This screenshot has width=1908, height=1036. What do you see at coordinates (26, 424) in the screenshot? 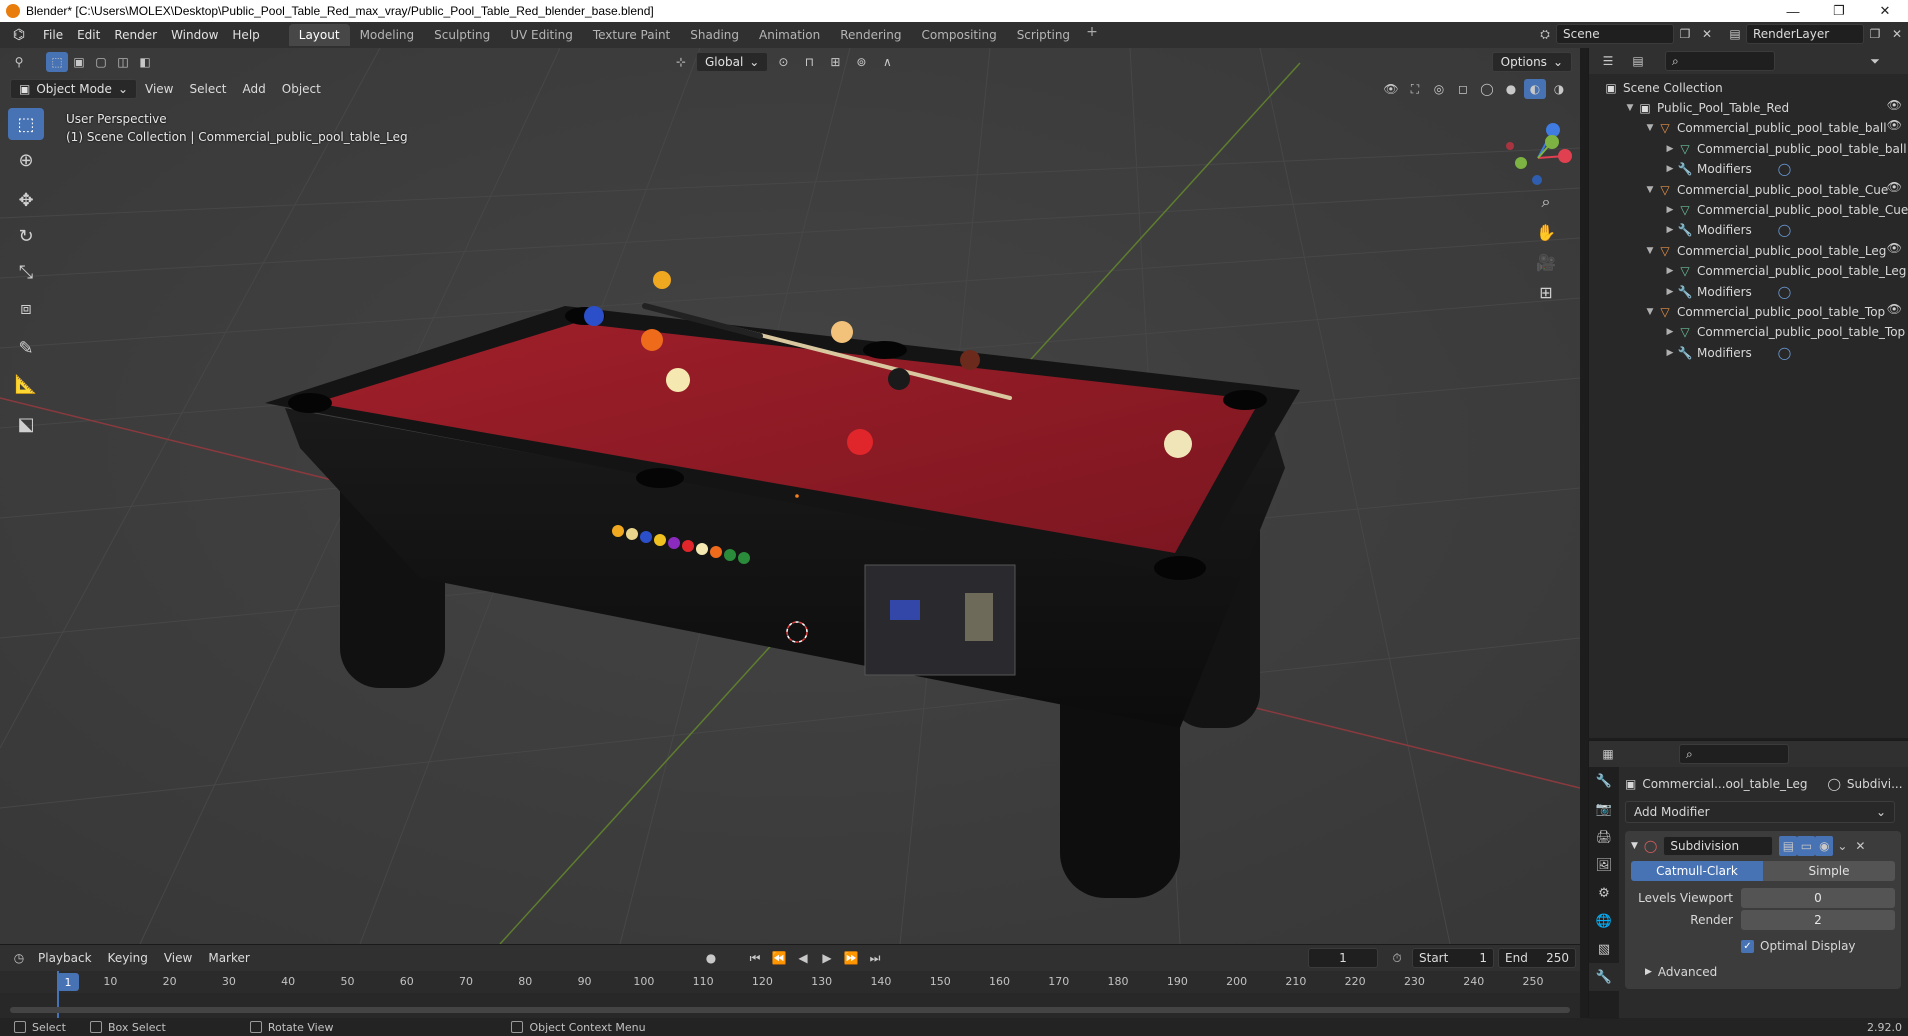
I see `add-cube-tool-icon: ⬕` at bounding box center [26, 424].